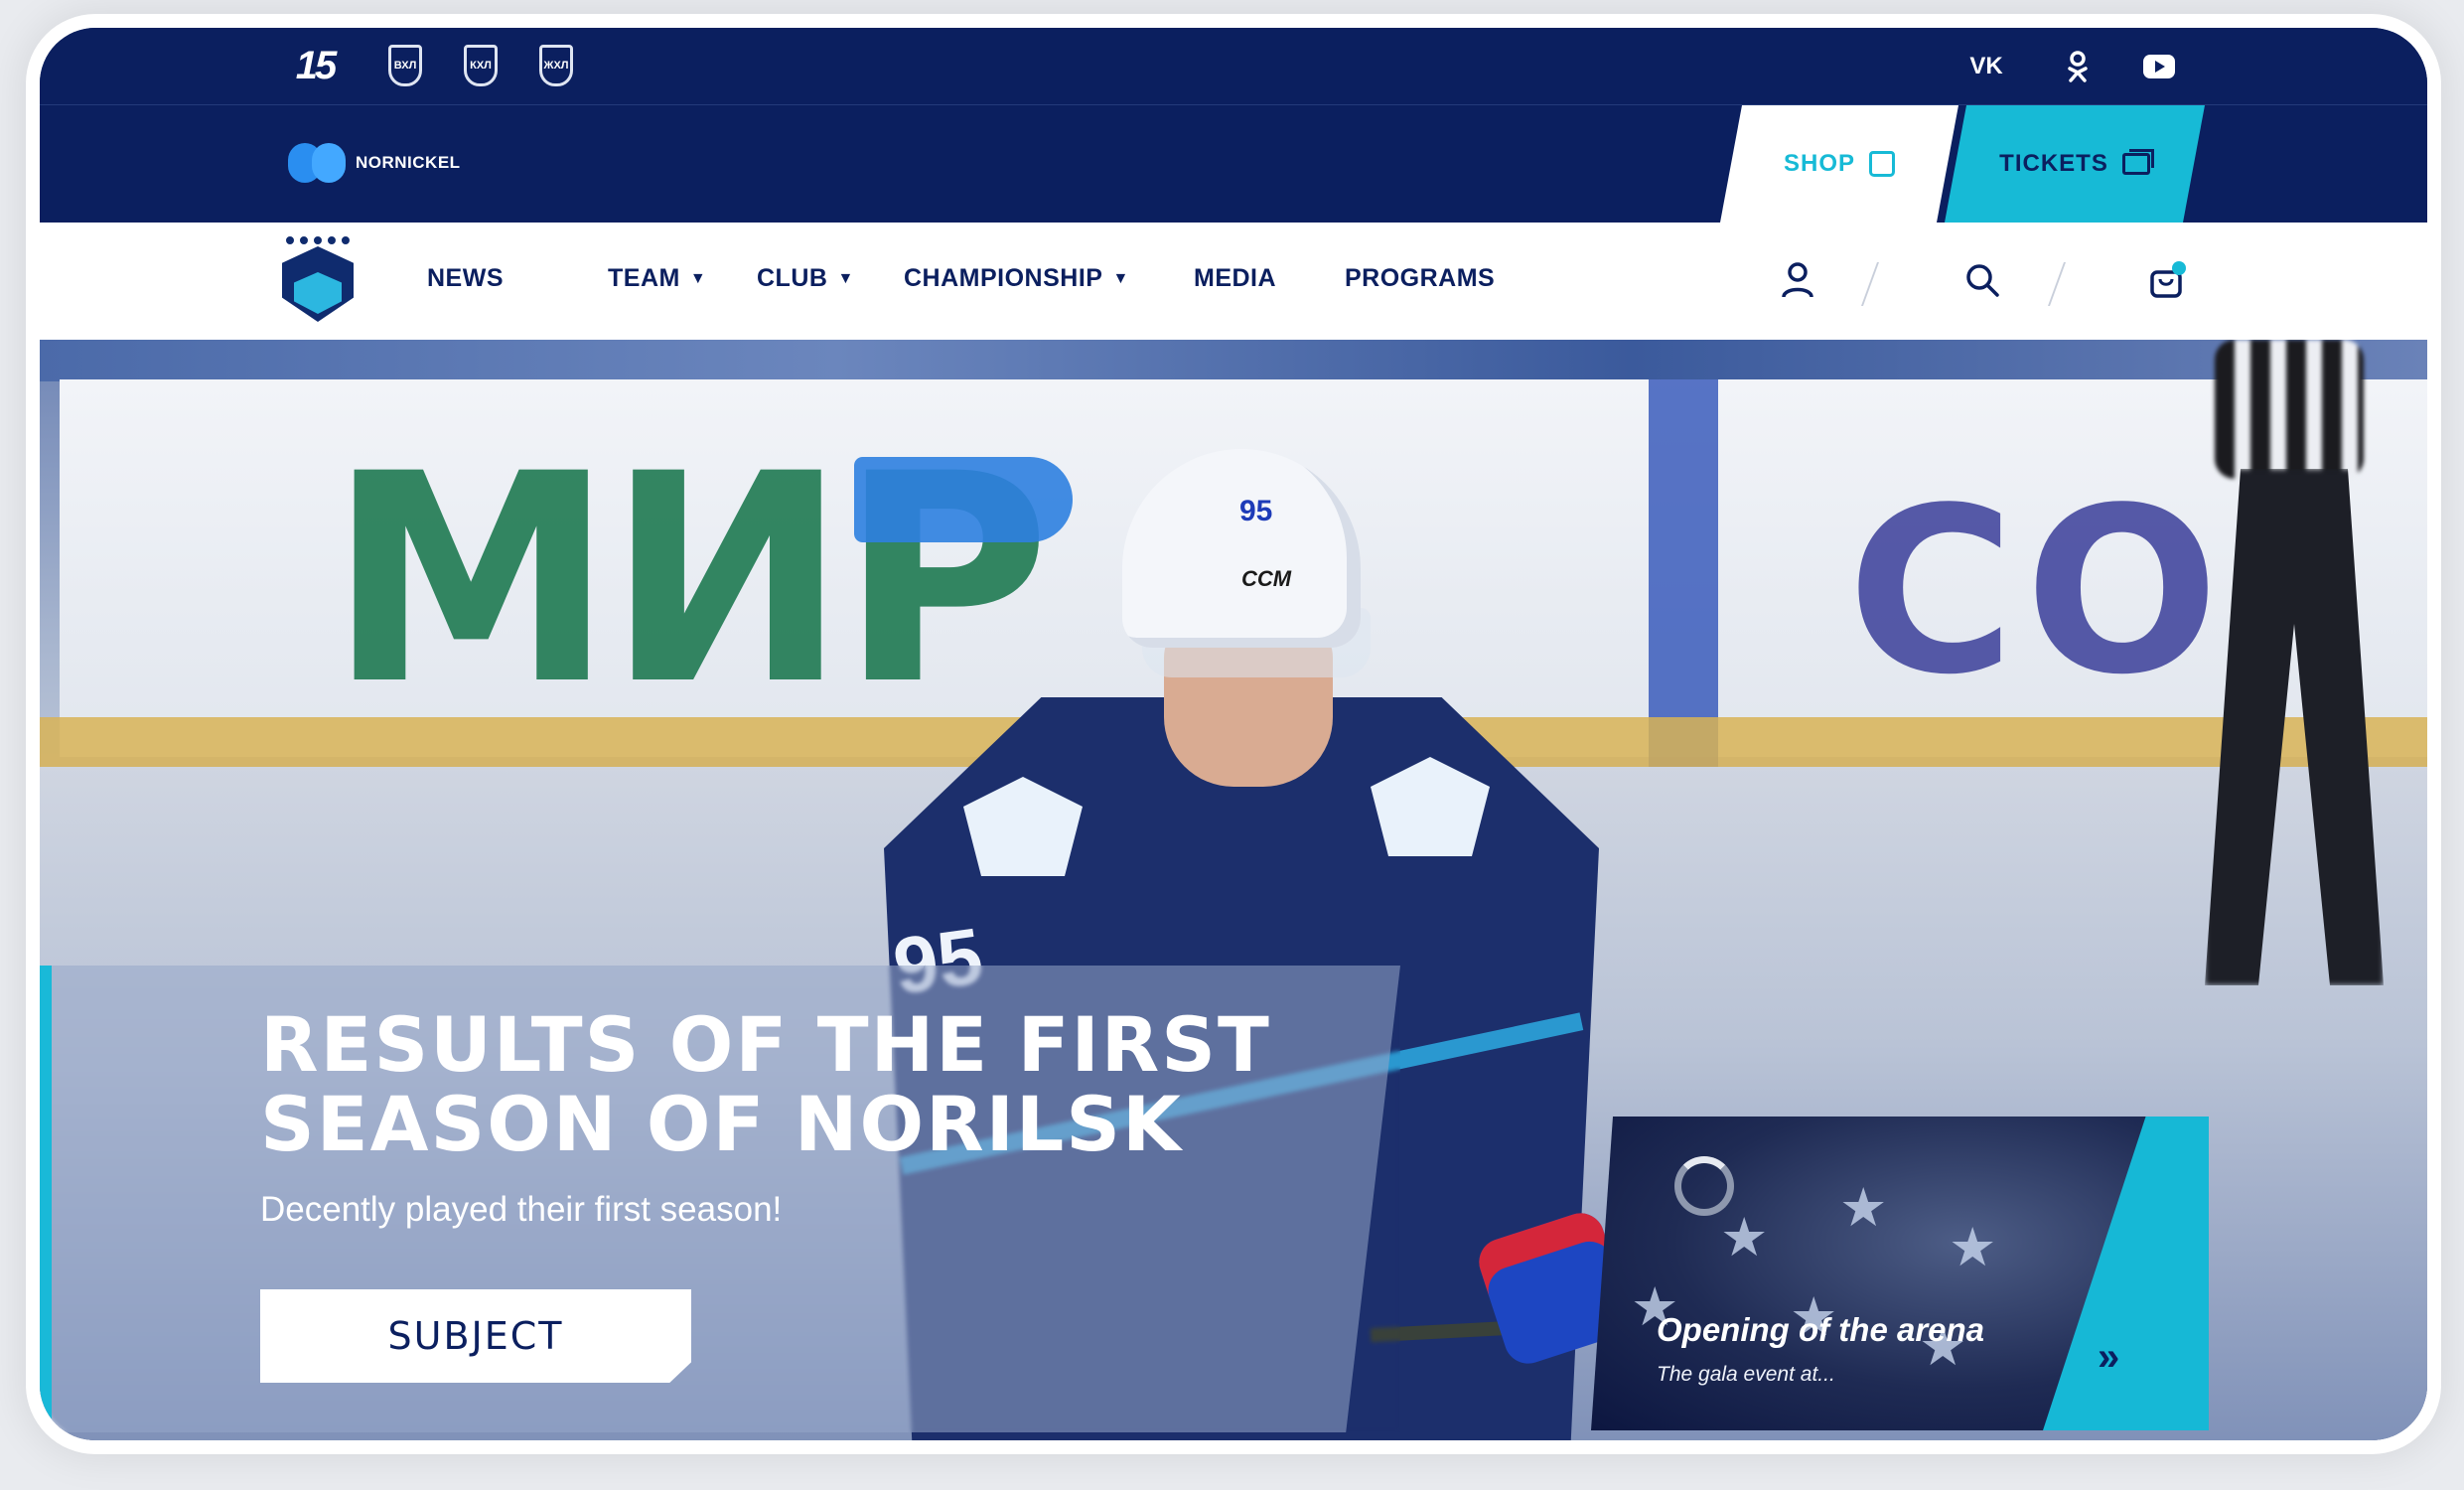 The height and width of the screenshot is (1490, 2464). Describe the element at coordinates (1882, 164) in the screenshot. I see `shirt-icon` at that location.